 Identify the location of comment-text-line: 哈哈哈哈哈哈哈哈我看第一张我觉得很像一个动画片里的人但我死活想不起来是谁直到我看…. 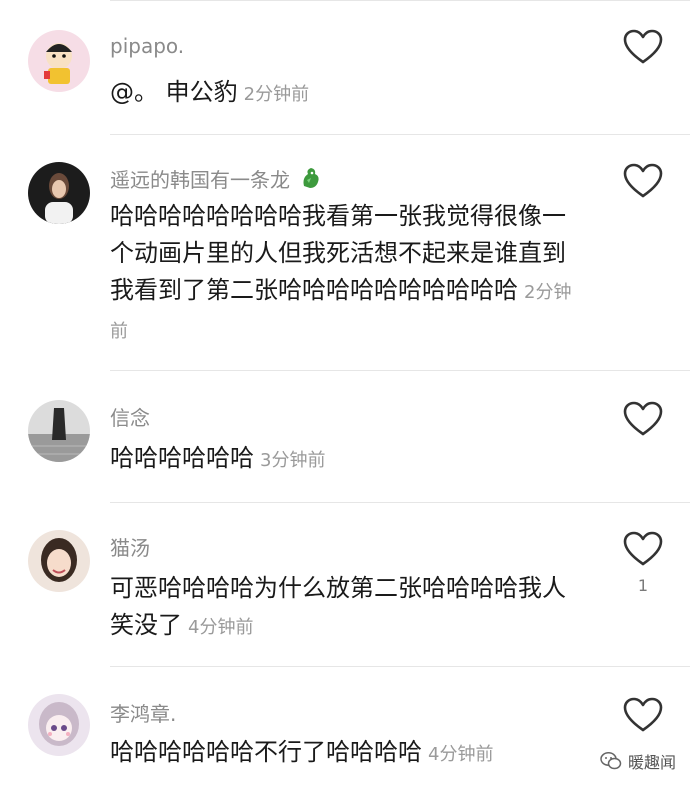
(345, 274).